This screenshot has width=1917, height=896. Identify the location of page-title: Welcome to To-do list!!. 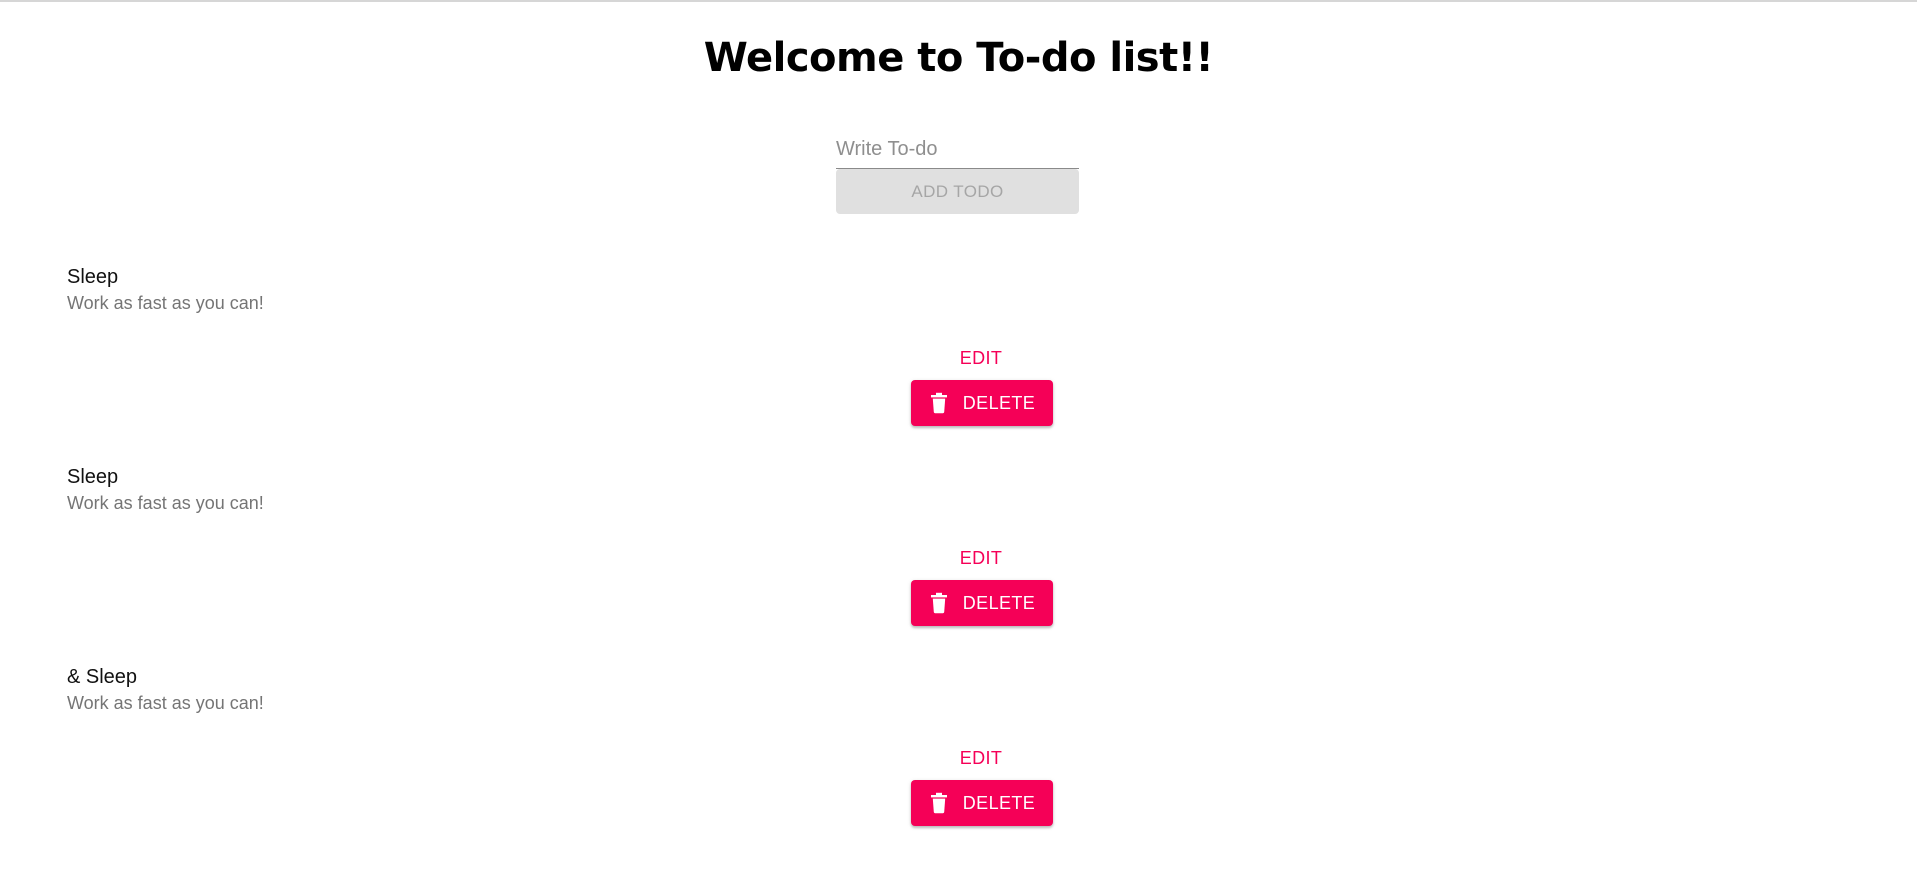
(958, 58).